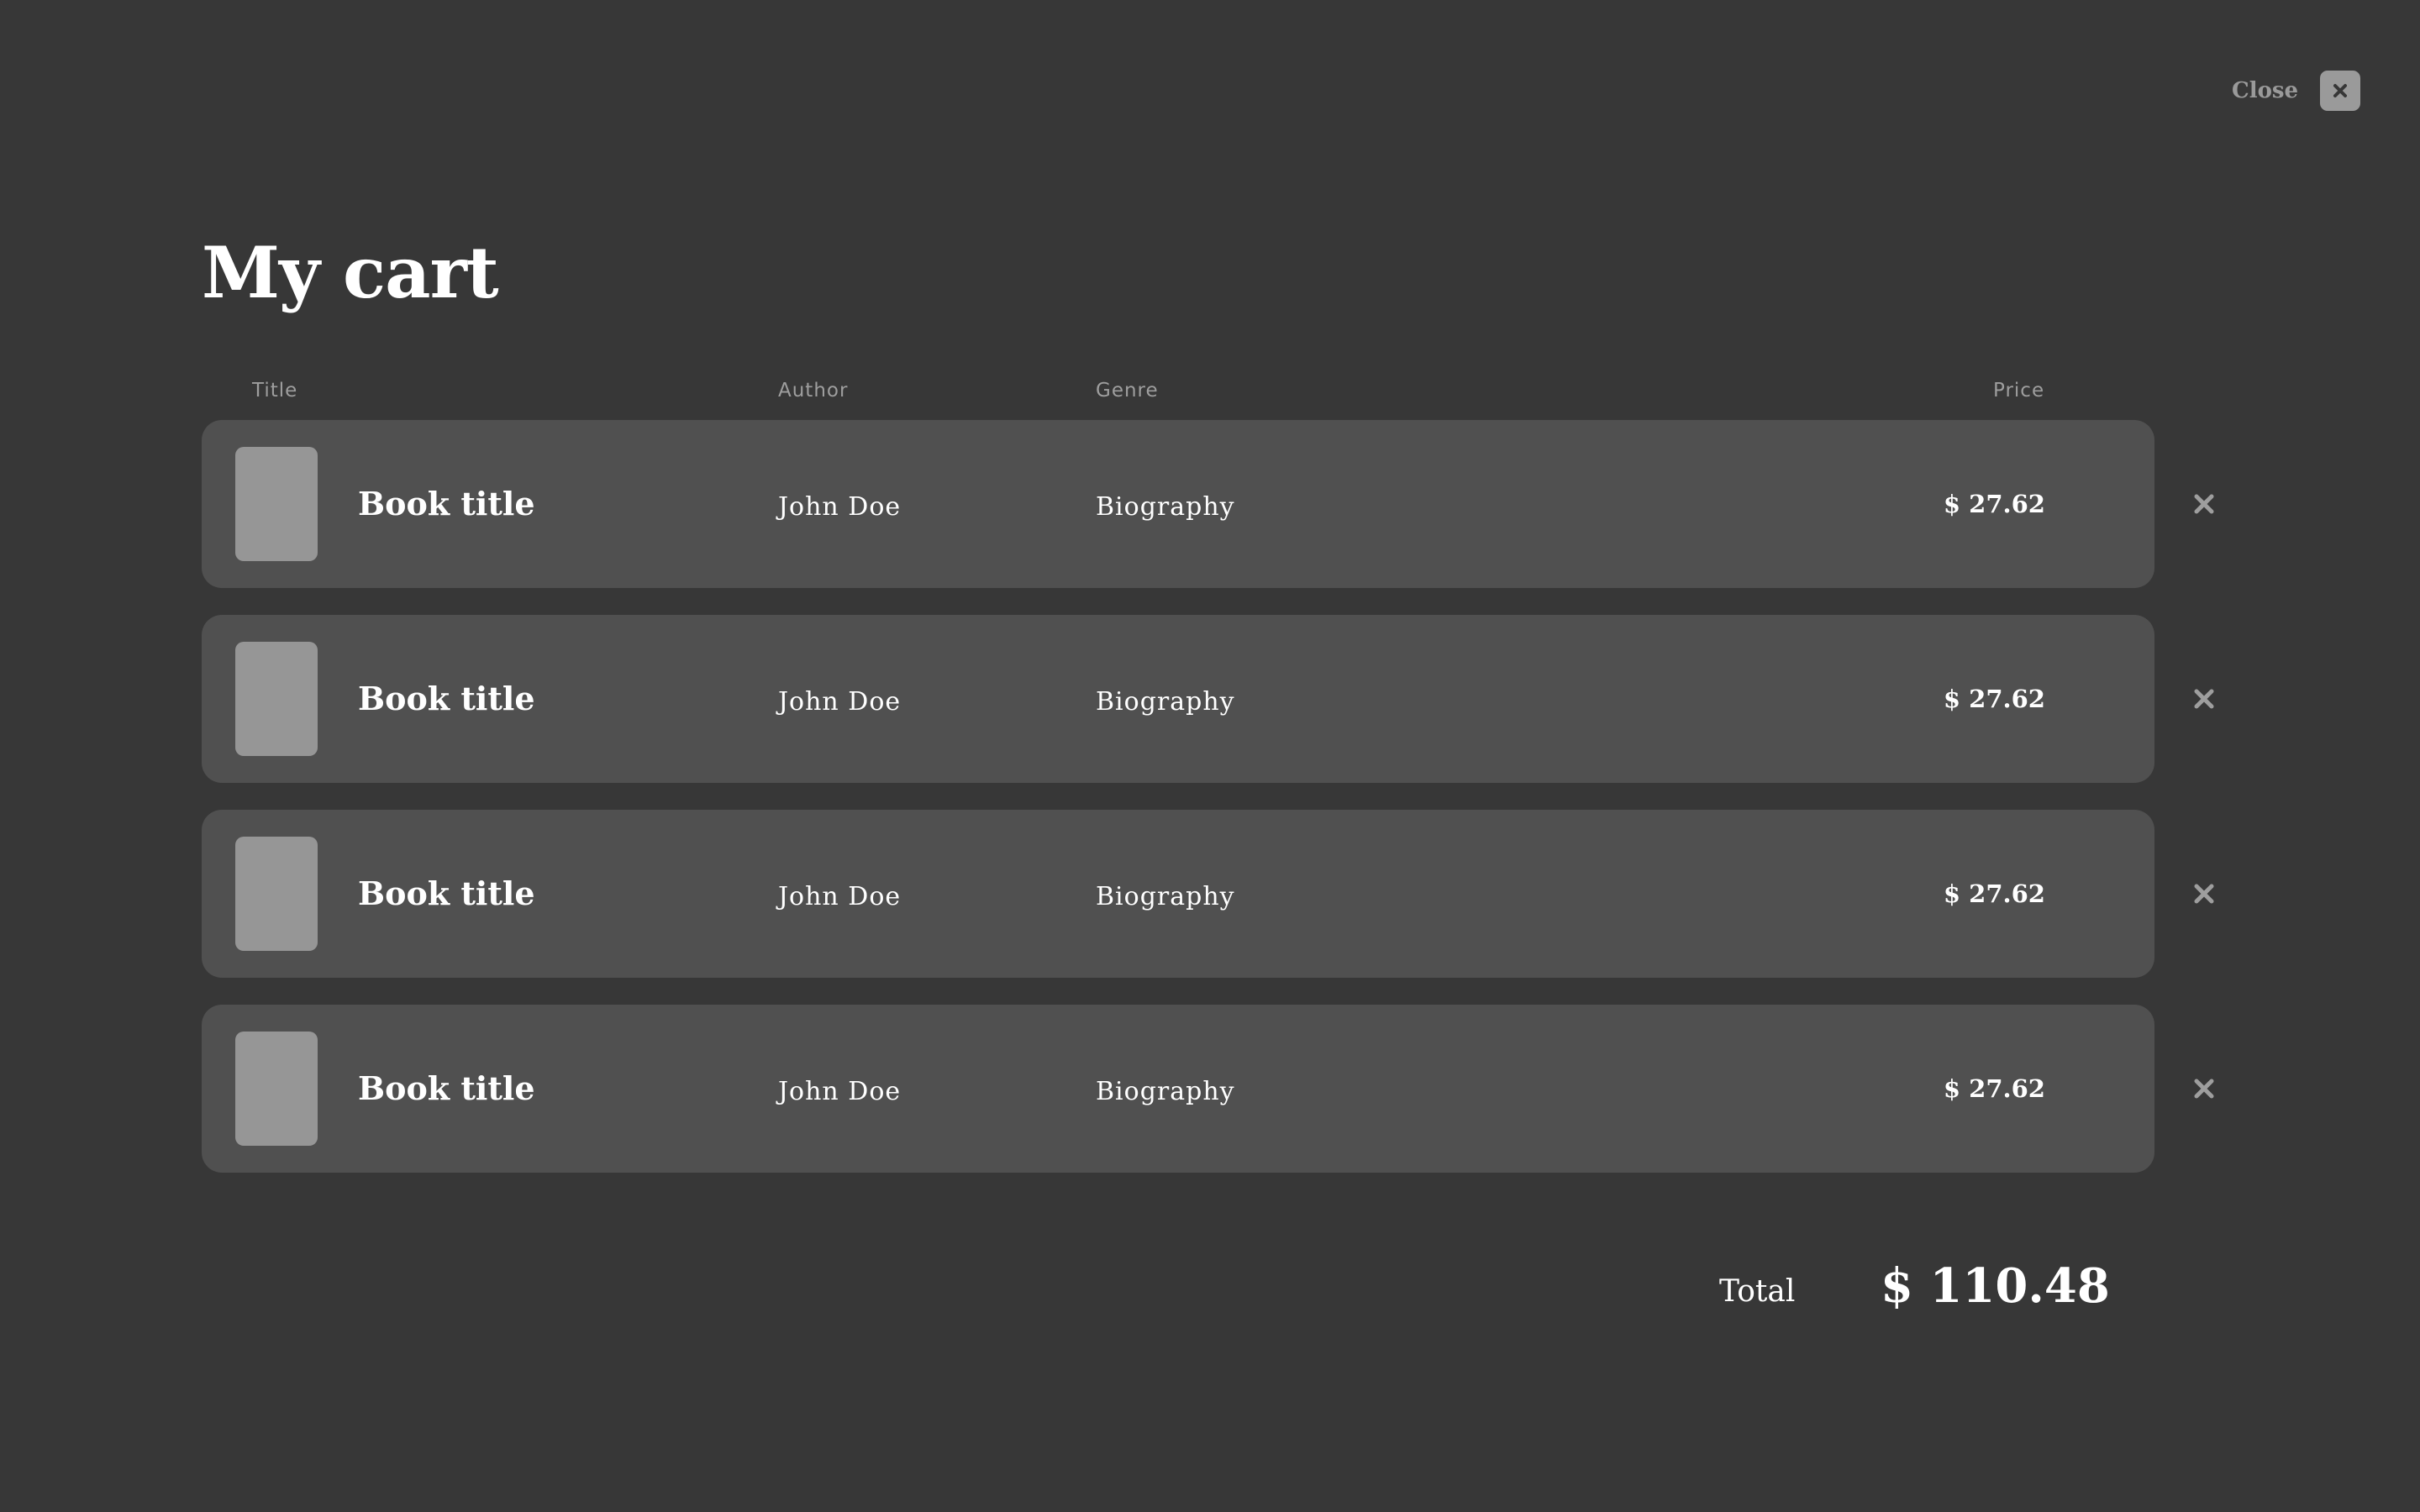  I want to click on close-button, so click(2340, 91).